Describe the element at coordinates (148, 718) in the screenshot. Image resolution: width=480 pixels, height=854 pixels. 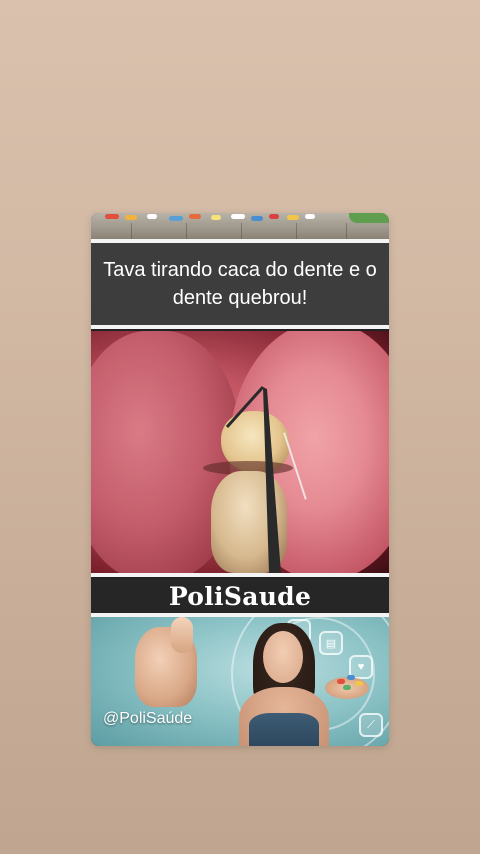
I see `account-handle: @PoliSaúde` at that location.